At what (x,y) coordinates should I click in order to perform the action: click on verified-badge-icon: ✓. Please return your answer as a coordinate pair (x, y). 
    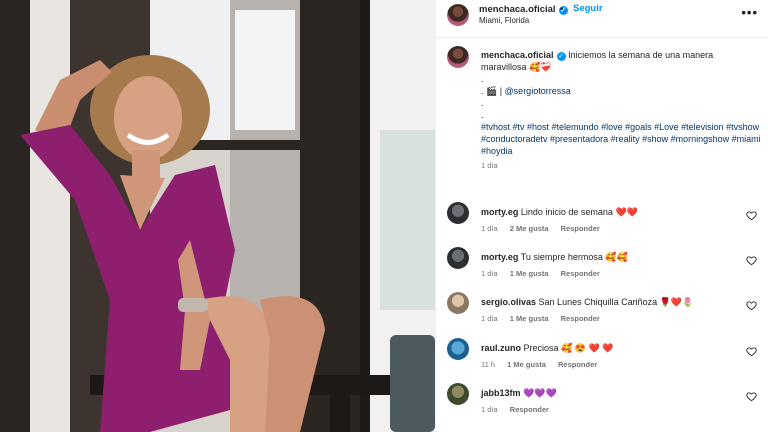
    Looking at the image, I should click on (561, 56).